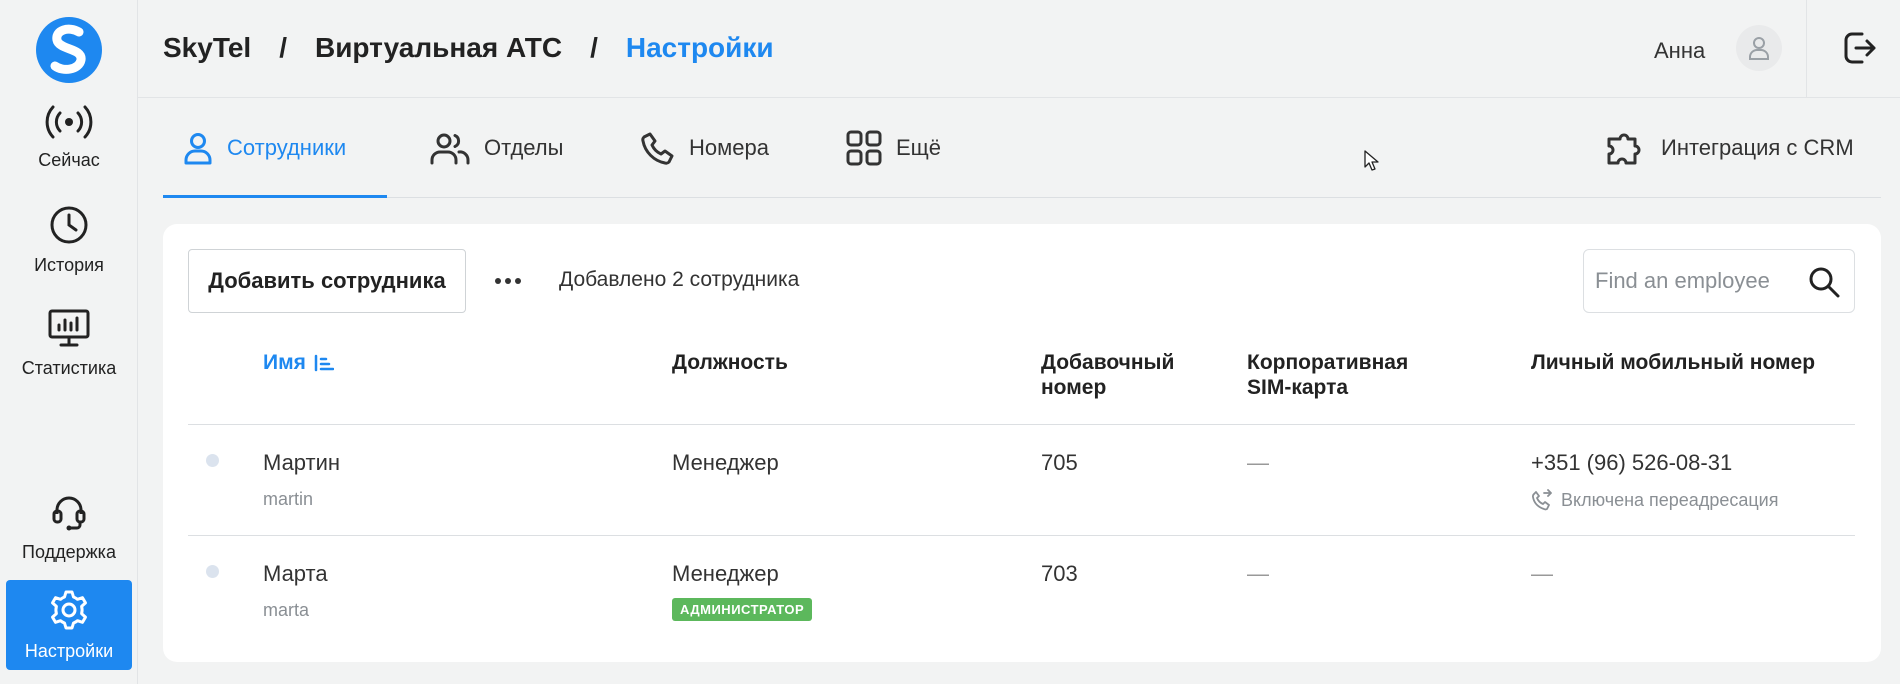  Describe the element at coordinates (1632, 462) in the screenshot. I see `employee-personal-mobile: +351 (96) 526-08-31` at that location.